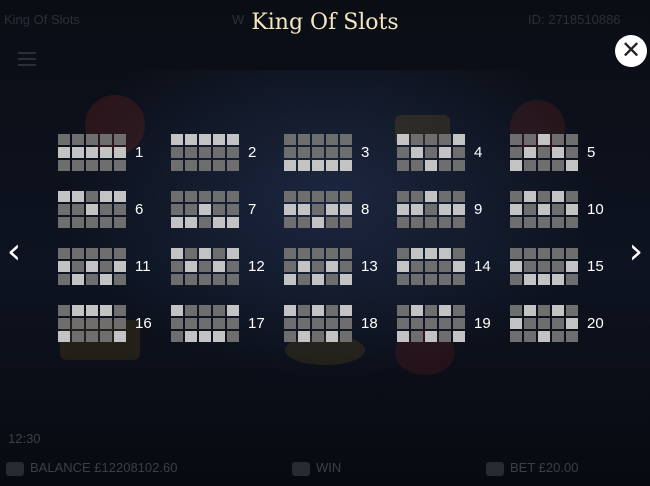 This screenshot has height=486, width=650. What do you see at coordinates (631, 51) in the screenshot?
I see `close-button: ✕` at bounding box center [631, 51].